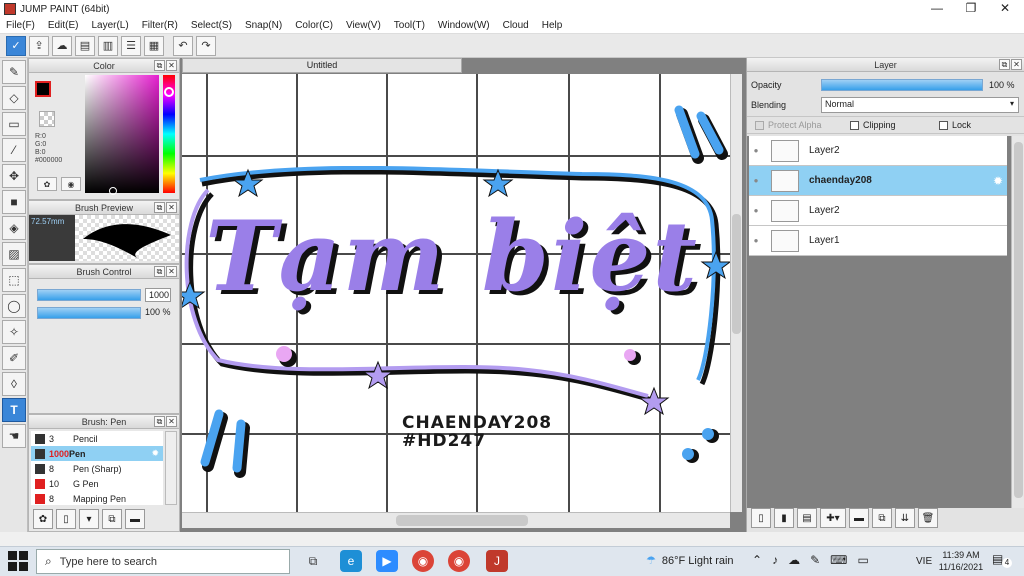  I want to click on new-halftone-layer-icon: ▤, so click(807, 518).